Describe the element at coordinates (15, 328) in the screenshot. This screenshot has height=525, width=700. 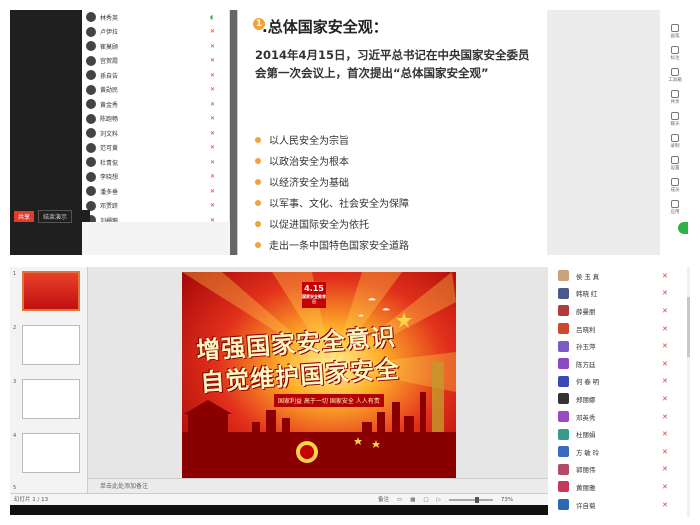
I see `thumb-number: 2` at that location.